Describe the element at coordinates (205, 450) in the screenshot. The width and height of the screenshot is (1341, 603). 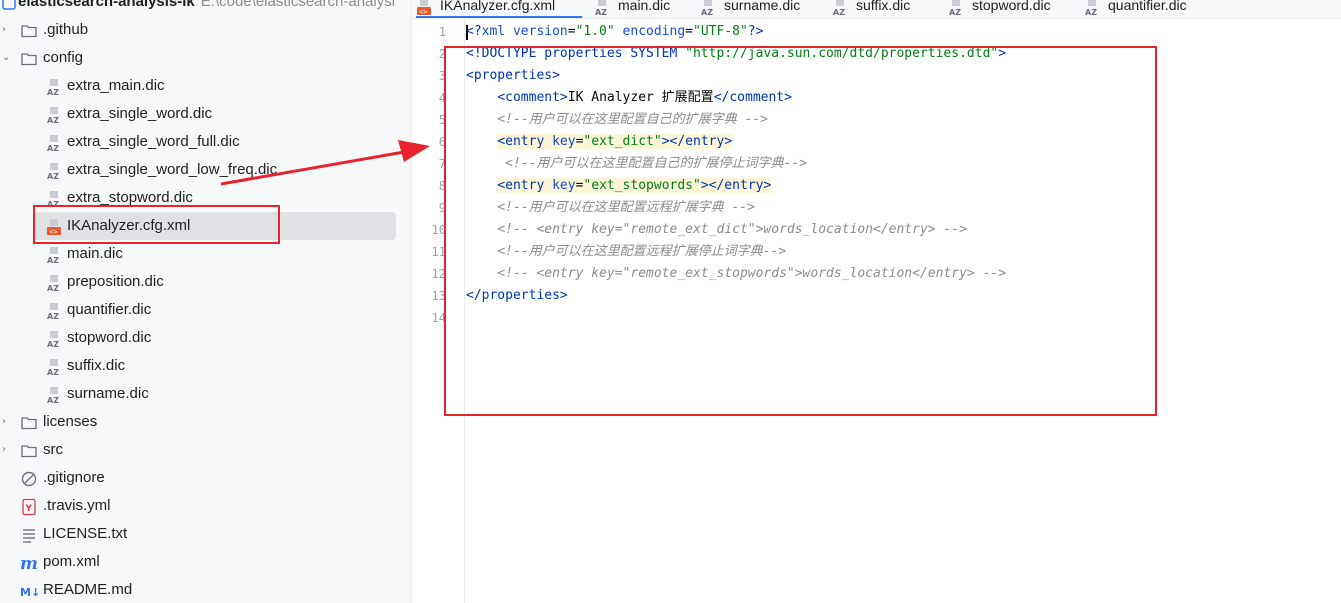
I see `tree-item: › src` at that location.